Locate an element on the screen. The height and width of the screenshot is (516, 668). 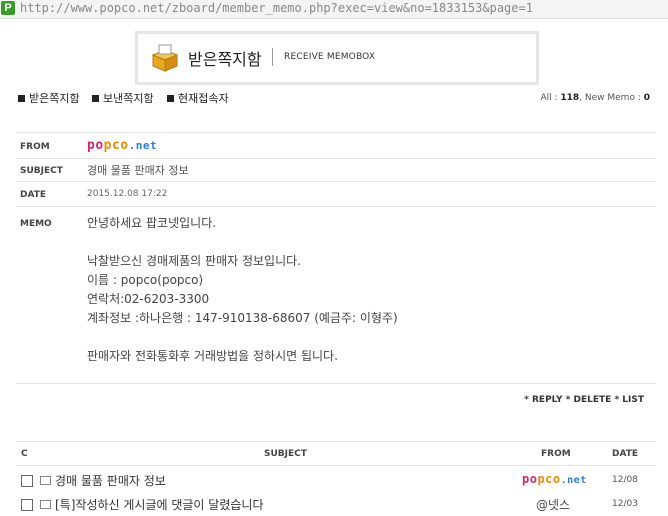
memobox-header: 받은쪽지함 RECEIVE MEMOBOX is located at coordinates (337, 58).